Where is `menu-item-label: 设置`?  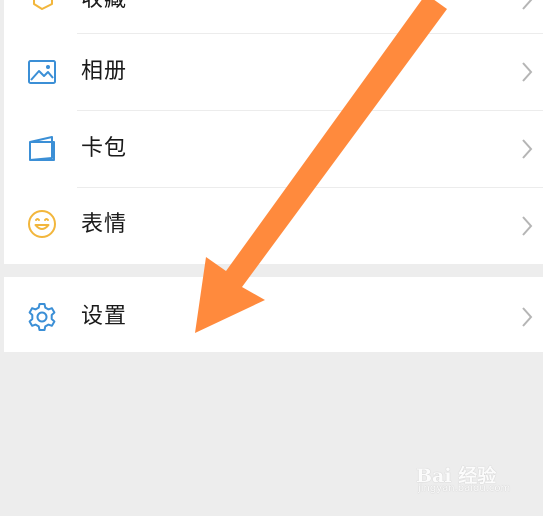
menu-item-label: 设置 is located at coordinates (104, 316).